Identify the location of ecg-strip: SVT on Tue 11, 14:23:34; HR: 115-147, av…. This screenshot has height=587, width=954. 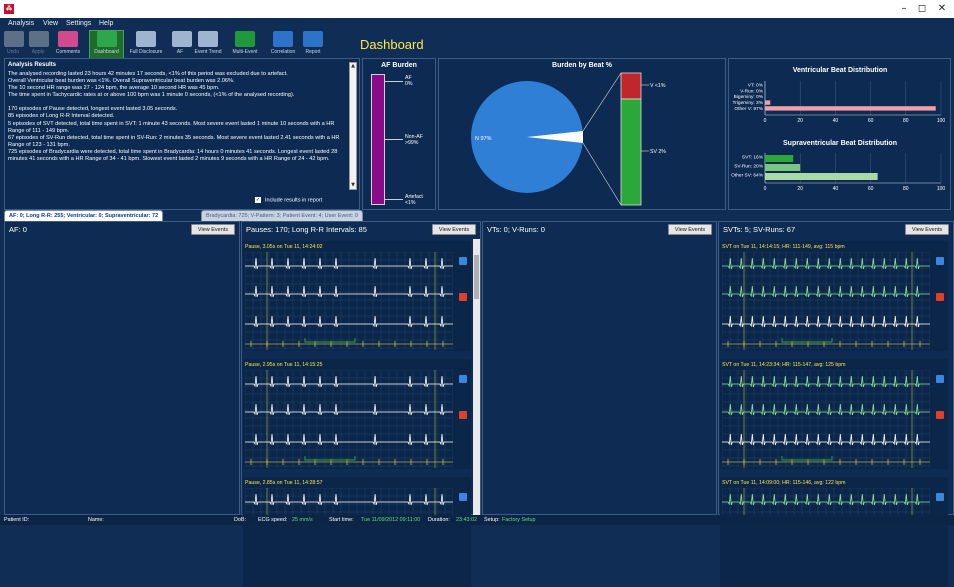
(834, 414).